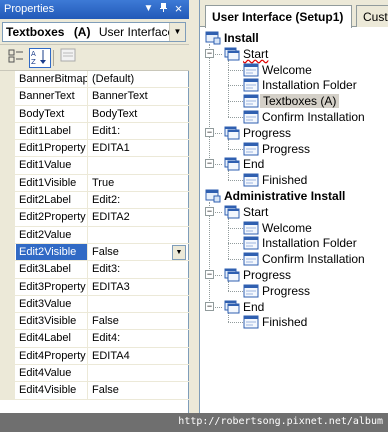 Image resolution: width=388 pixels, height=432 pixels. What do you see at coordinates (313, 117) in the screenshot?
I see `tree-node-label: Confirm Installation` at bounding box center [313, 117].